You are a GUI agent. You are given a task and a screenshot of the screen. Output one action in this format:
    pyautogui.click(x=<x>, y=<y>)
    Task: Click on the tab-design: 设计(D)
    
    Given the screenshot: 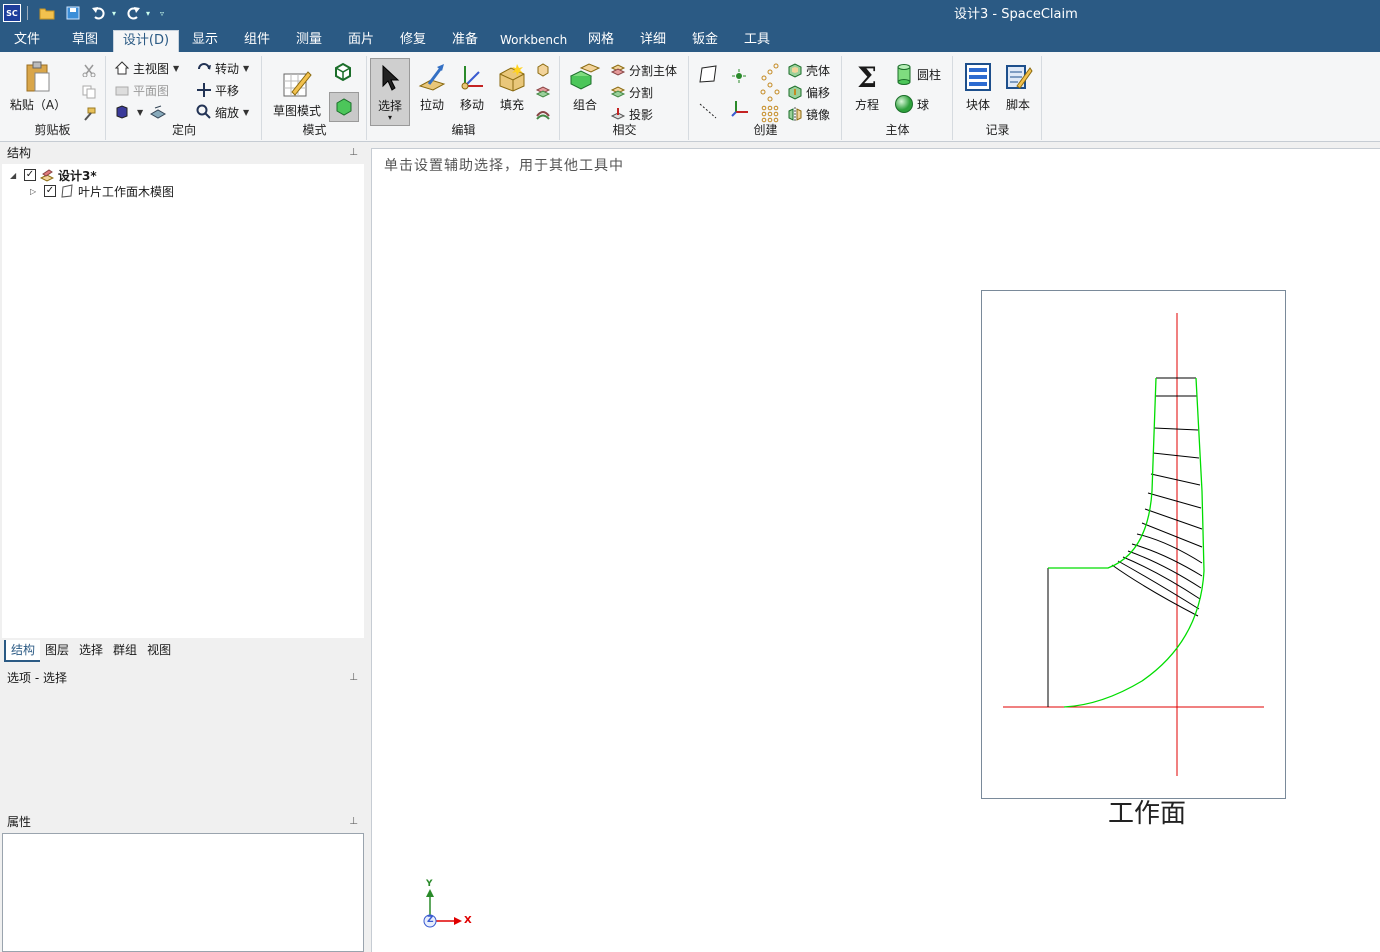 What is the action you would take?
    pyautogui.click(x=146, y=41)
    